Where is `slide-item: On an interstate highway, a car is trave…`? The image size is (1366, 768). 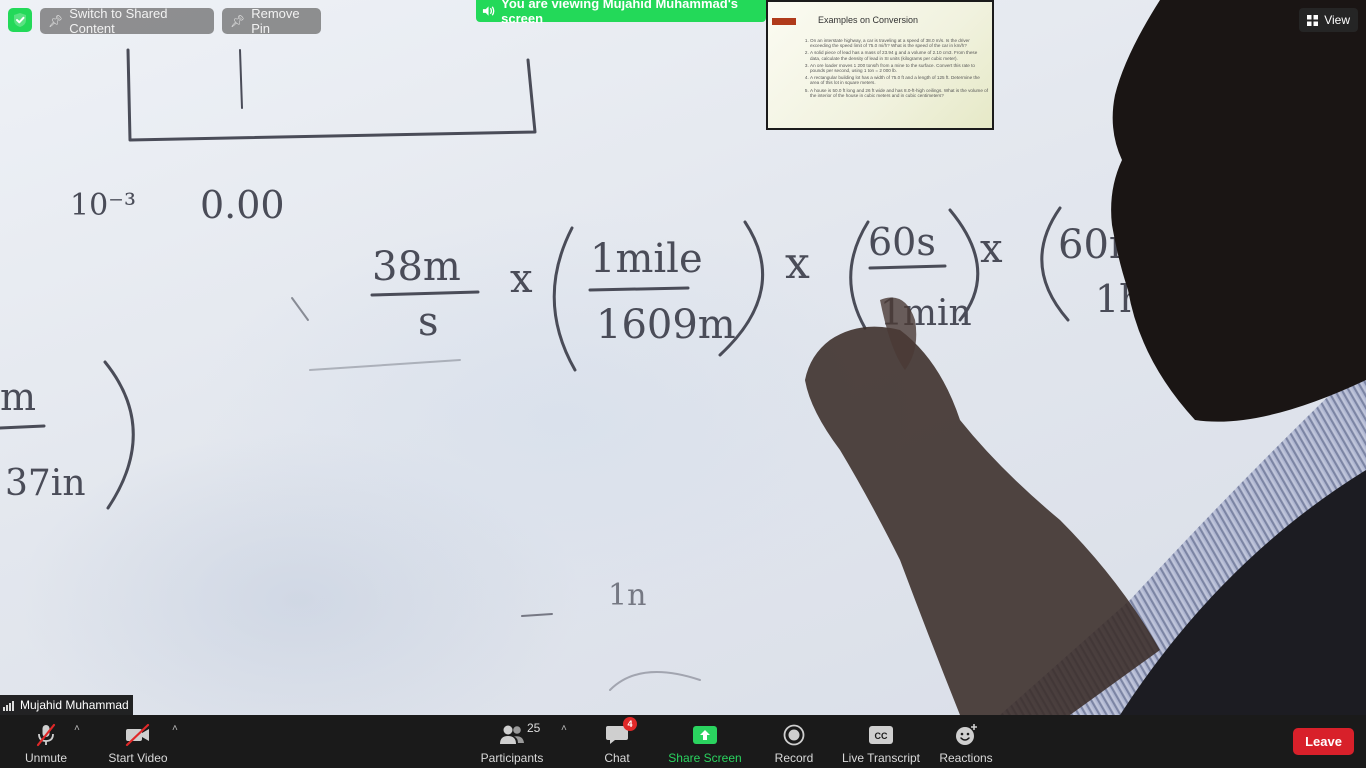
slide-item: On an interstate highway, a car is trave… is located at coordinates (899, 43).